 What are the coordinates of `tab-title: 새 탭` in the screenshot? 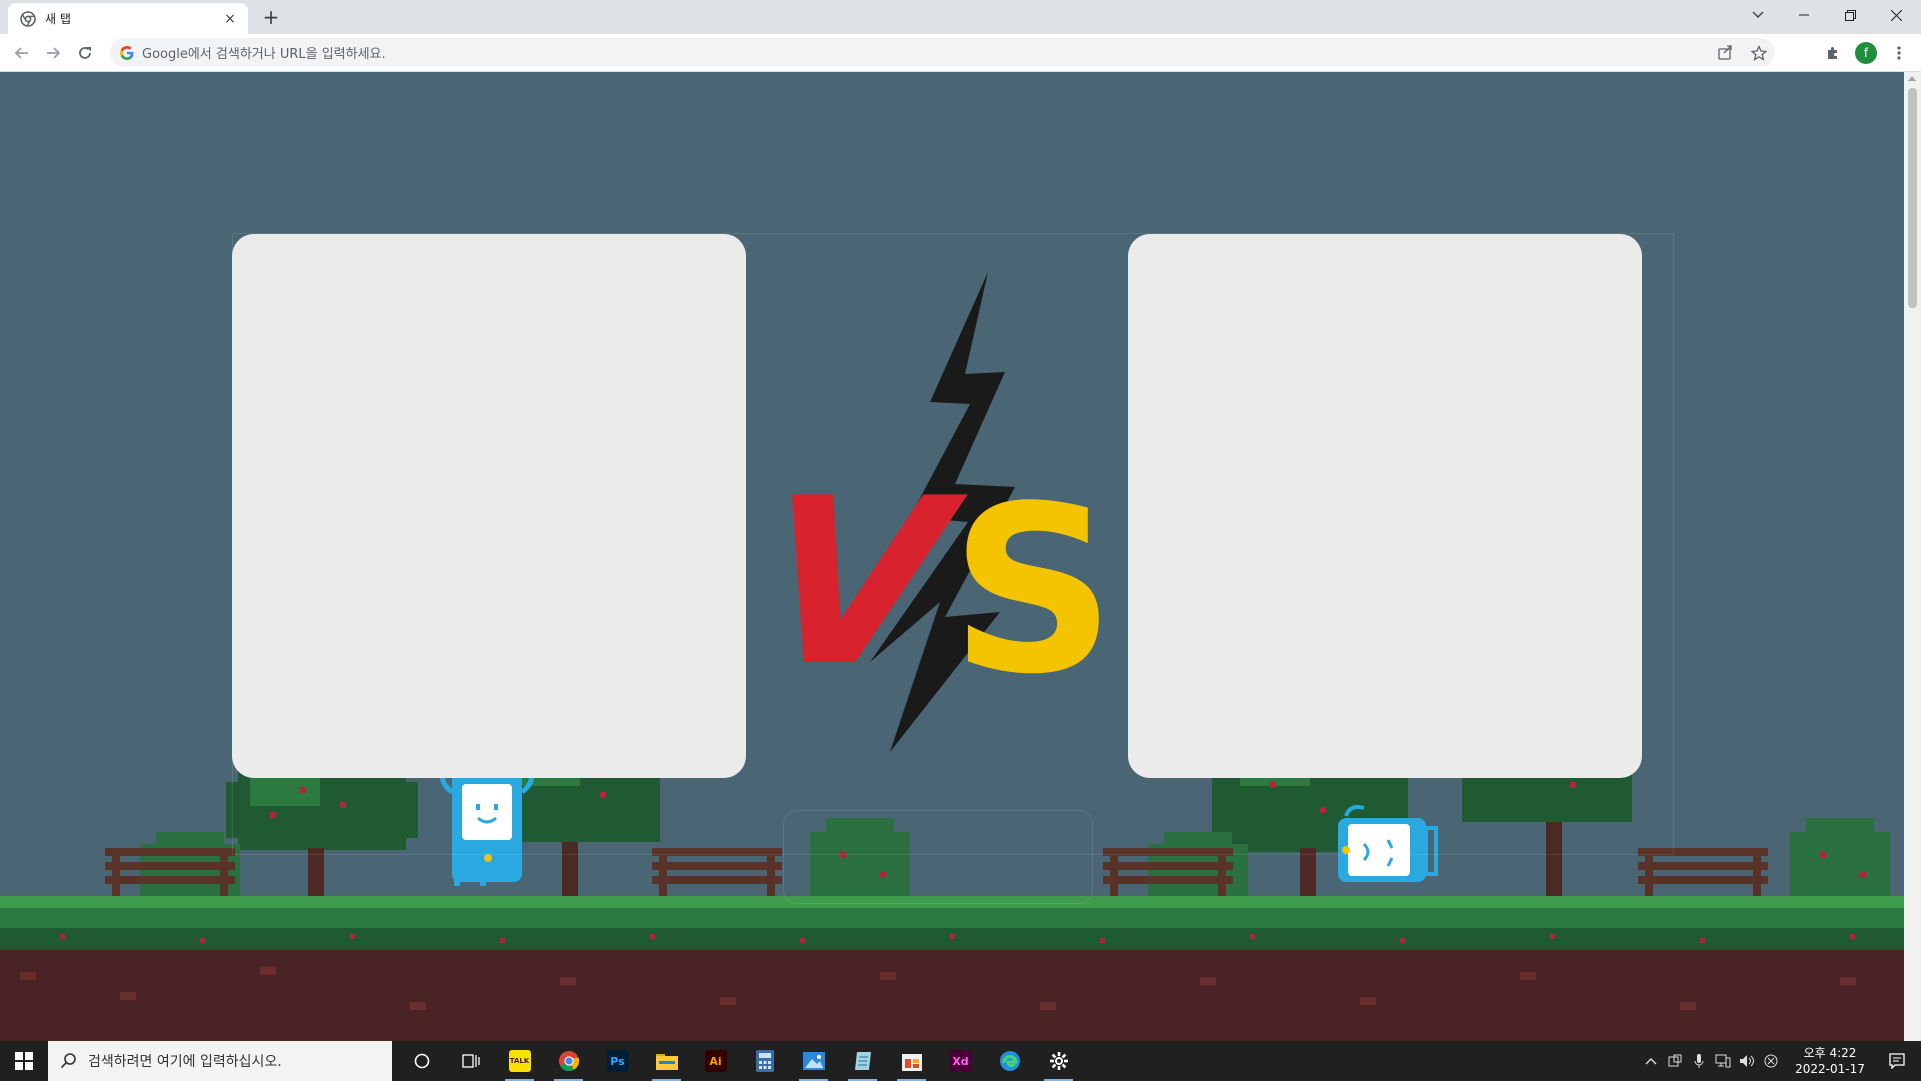 It's located at (58, 19).